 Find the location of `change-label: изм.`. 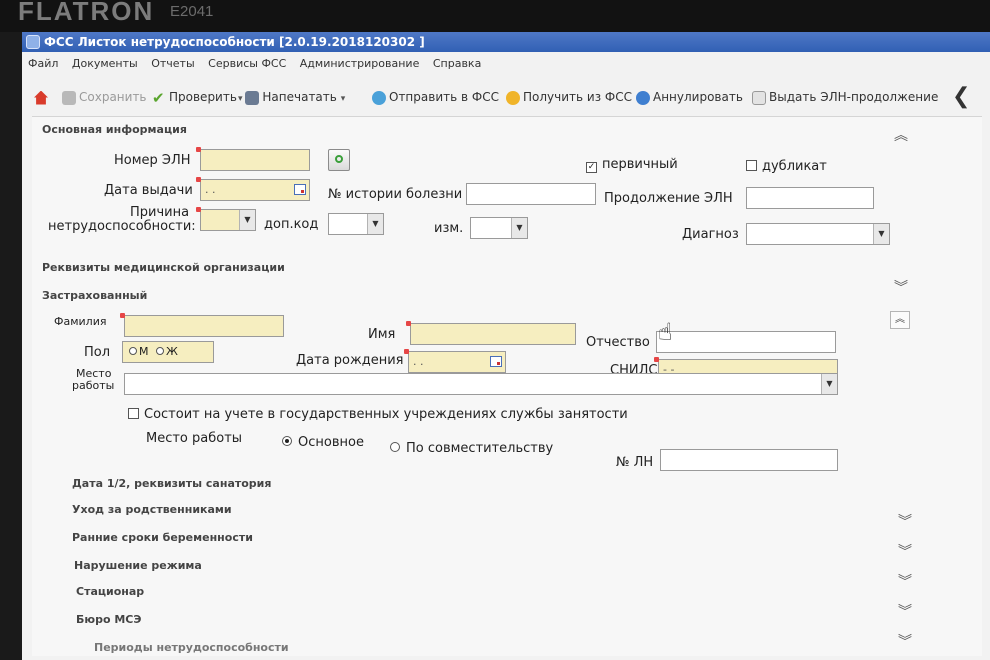

change-label: изм. is located at coordinates (449, 228).